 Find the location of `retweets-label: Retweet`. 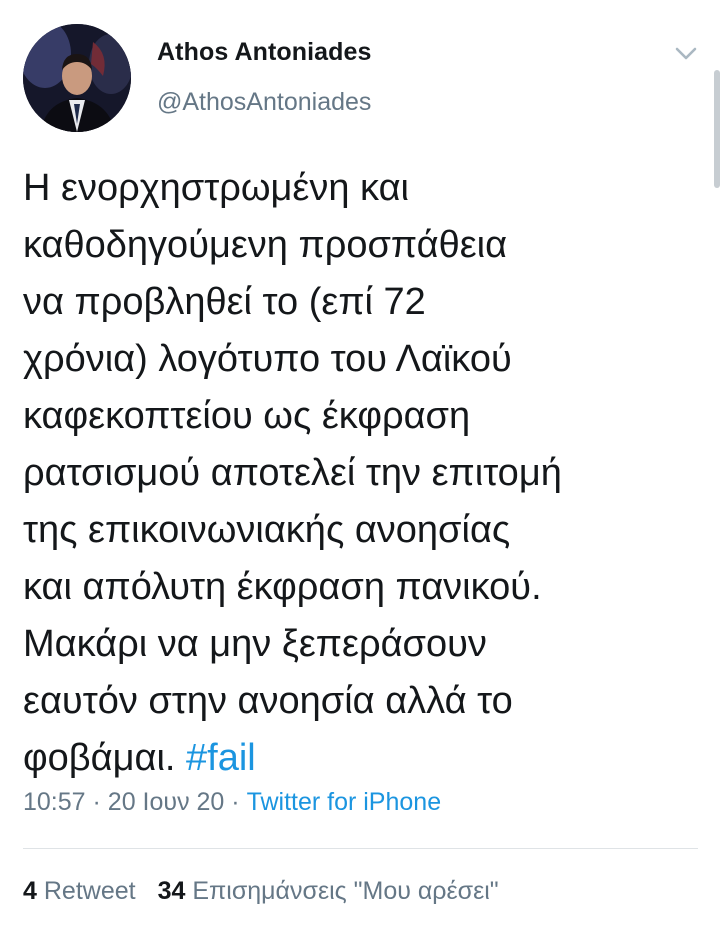

retweets-label: Retweet is located at coordinates (89, 891).